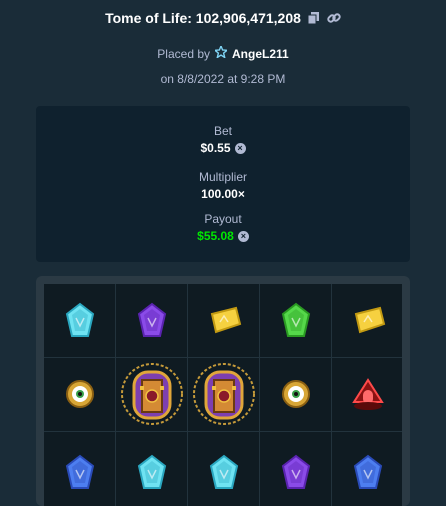 Image resolution: width=446 pixels, height=506 pixels. I want to click on username-link: AngeL211, so click(260, 54).